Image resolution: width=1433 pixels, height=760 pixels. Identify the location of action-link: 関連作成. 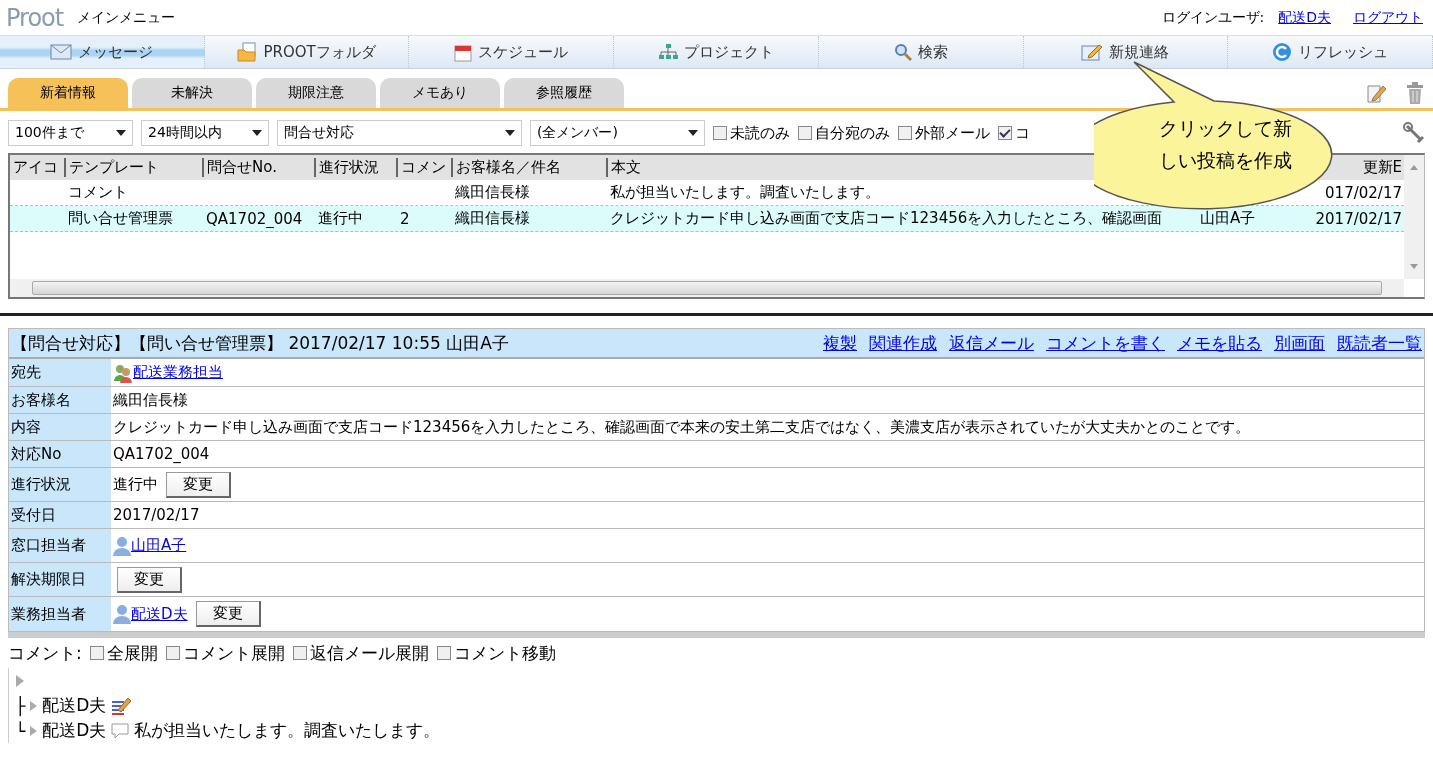
(903, 343).